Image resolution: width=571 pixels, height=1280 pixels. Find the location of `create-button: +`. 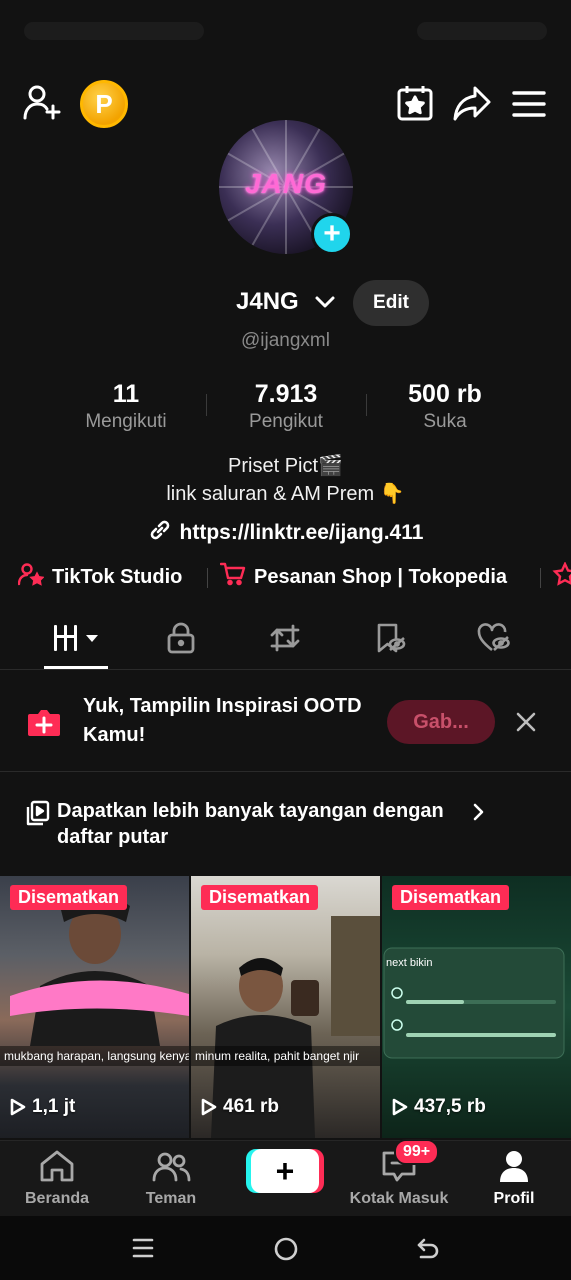

create-button: + is located at coordinates (285, 1171).